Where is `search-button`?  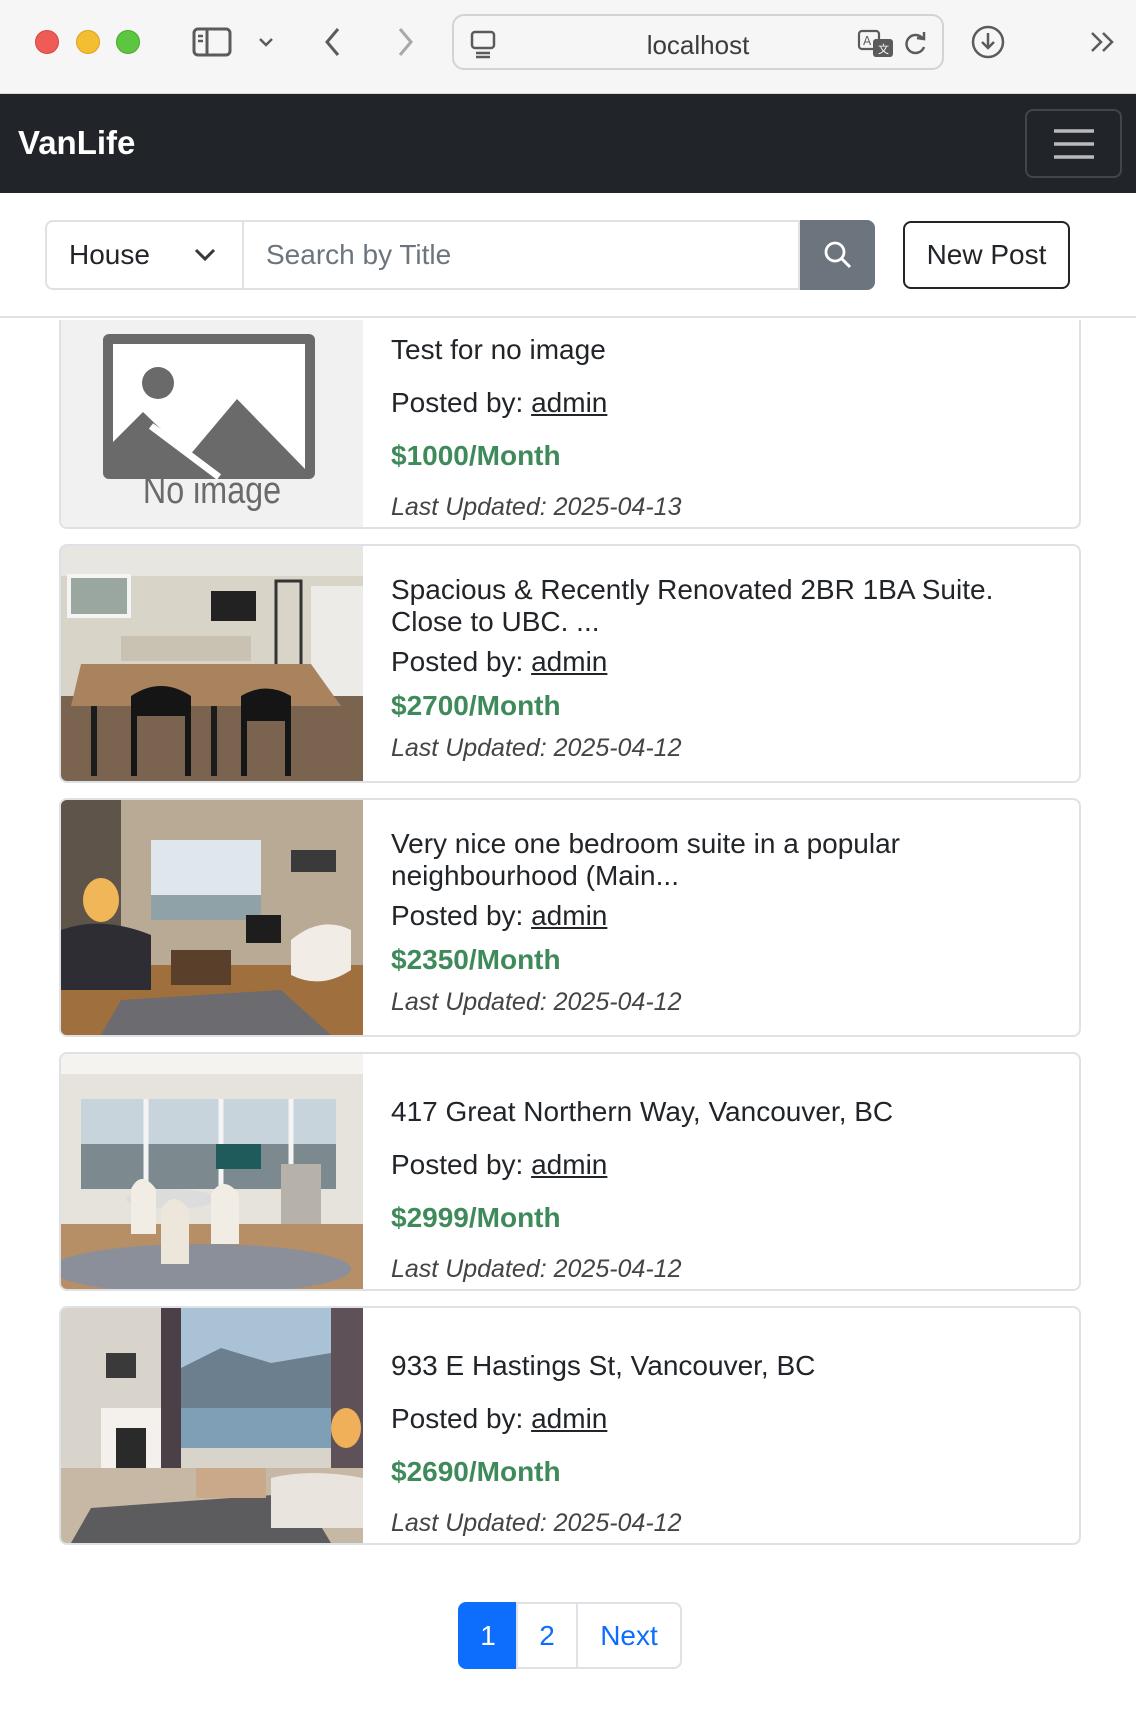 search-button is located at coordinates (837, 255).